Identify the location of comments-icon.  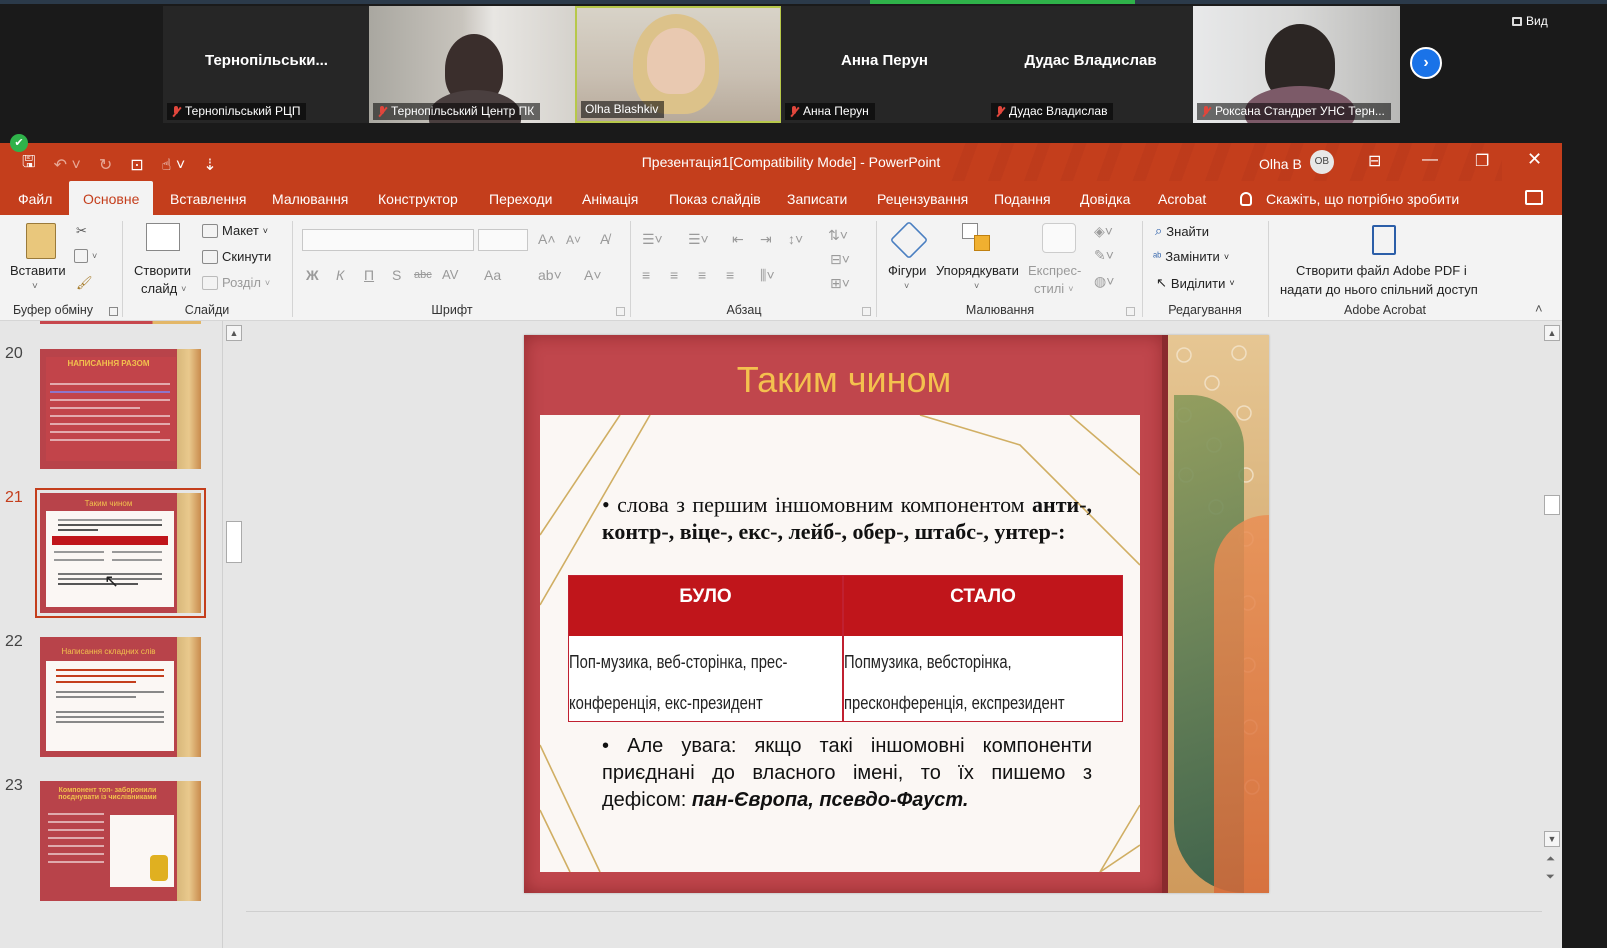
(1534, 197).